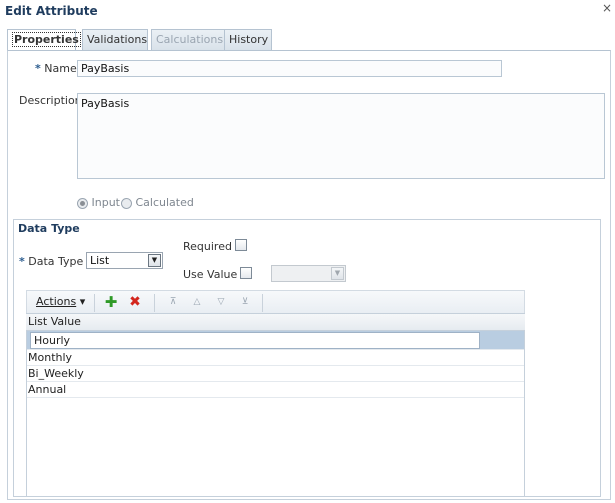  Describe the element at coordinates (56, 301) in the screenshot. I see `actions-label: Actions` at that location.